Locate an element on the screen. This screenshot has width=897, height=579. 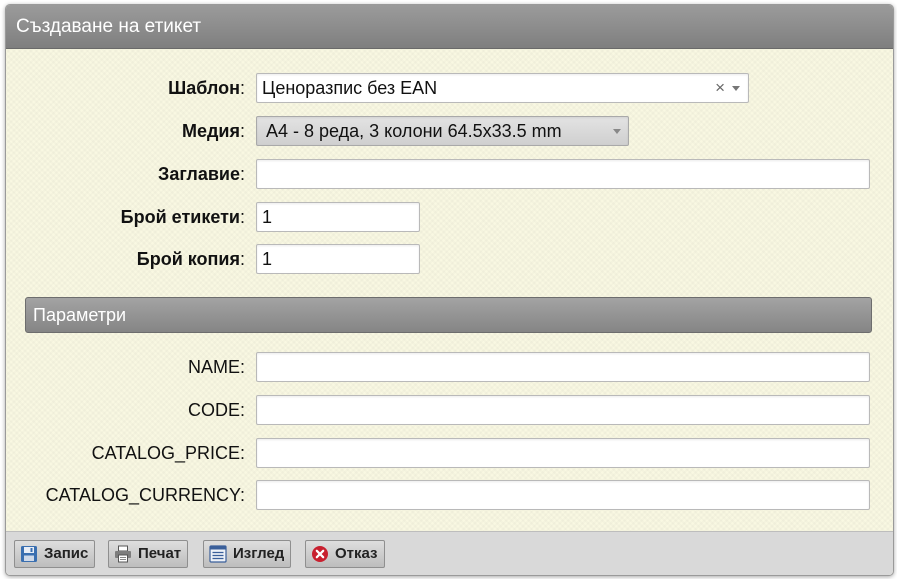
copies-label: Брой копия is located at coordinates (188, 259).